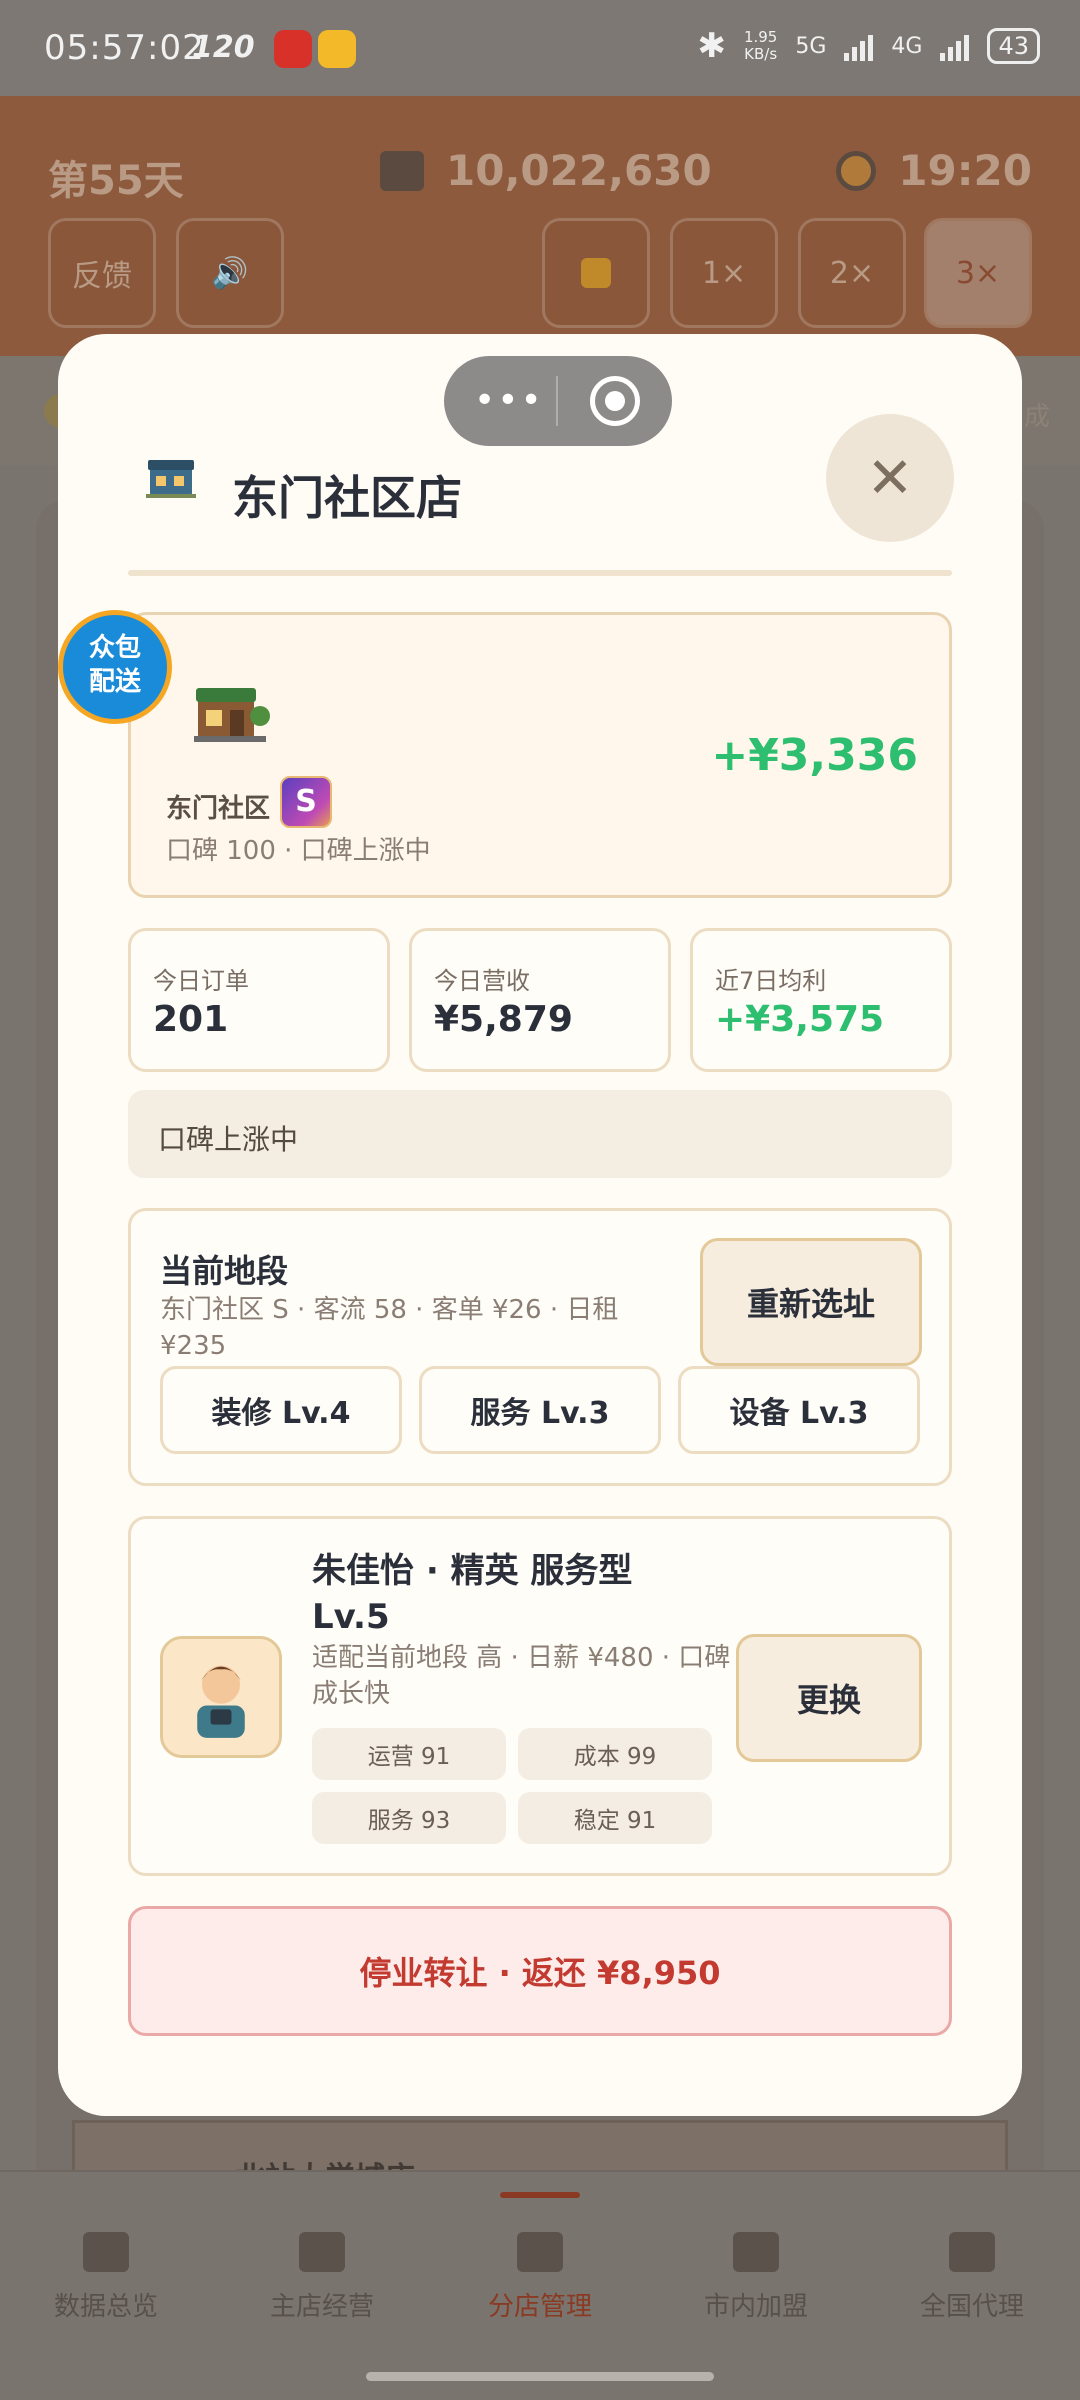 The height and width of the screenshot is (2400, 1080). I want to click on grade-badge: S, so click(306, 802).